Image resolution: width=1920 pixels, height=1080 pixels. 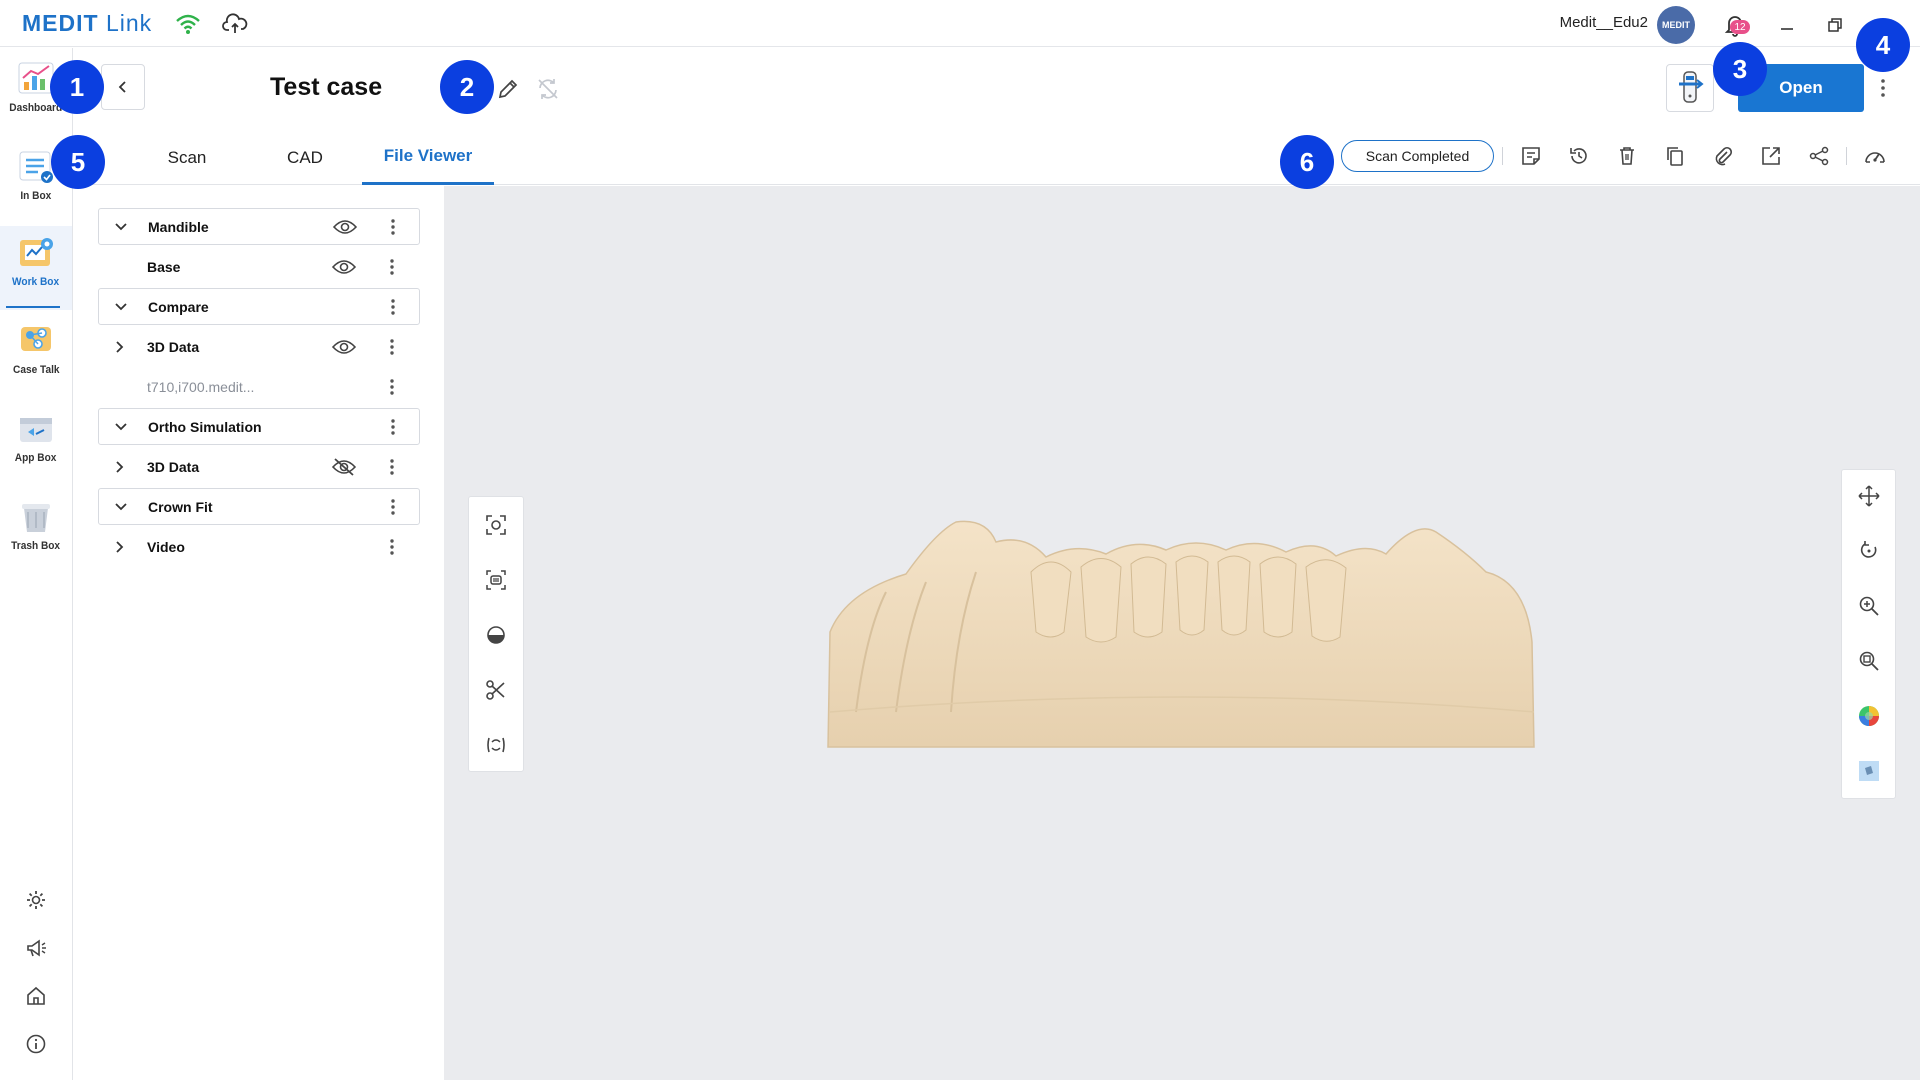 I want to click on zoom-in-icon, so click(x=1869, y=606).